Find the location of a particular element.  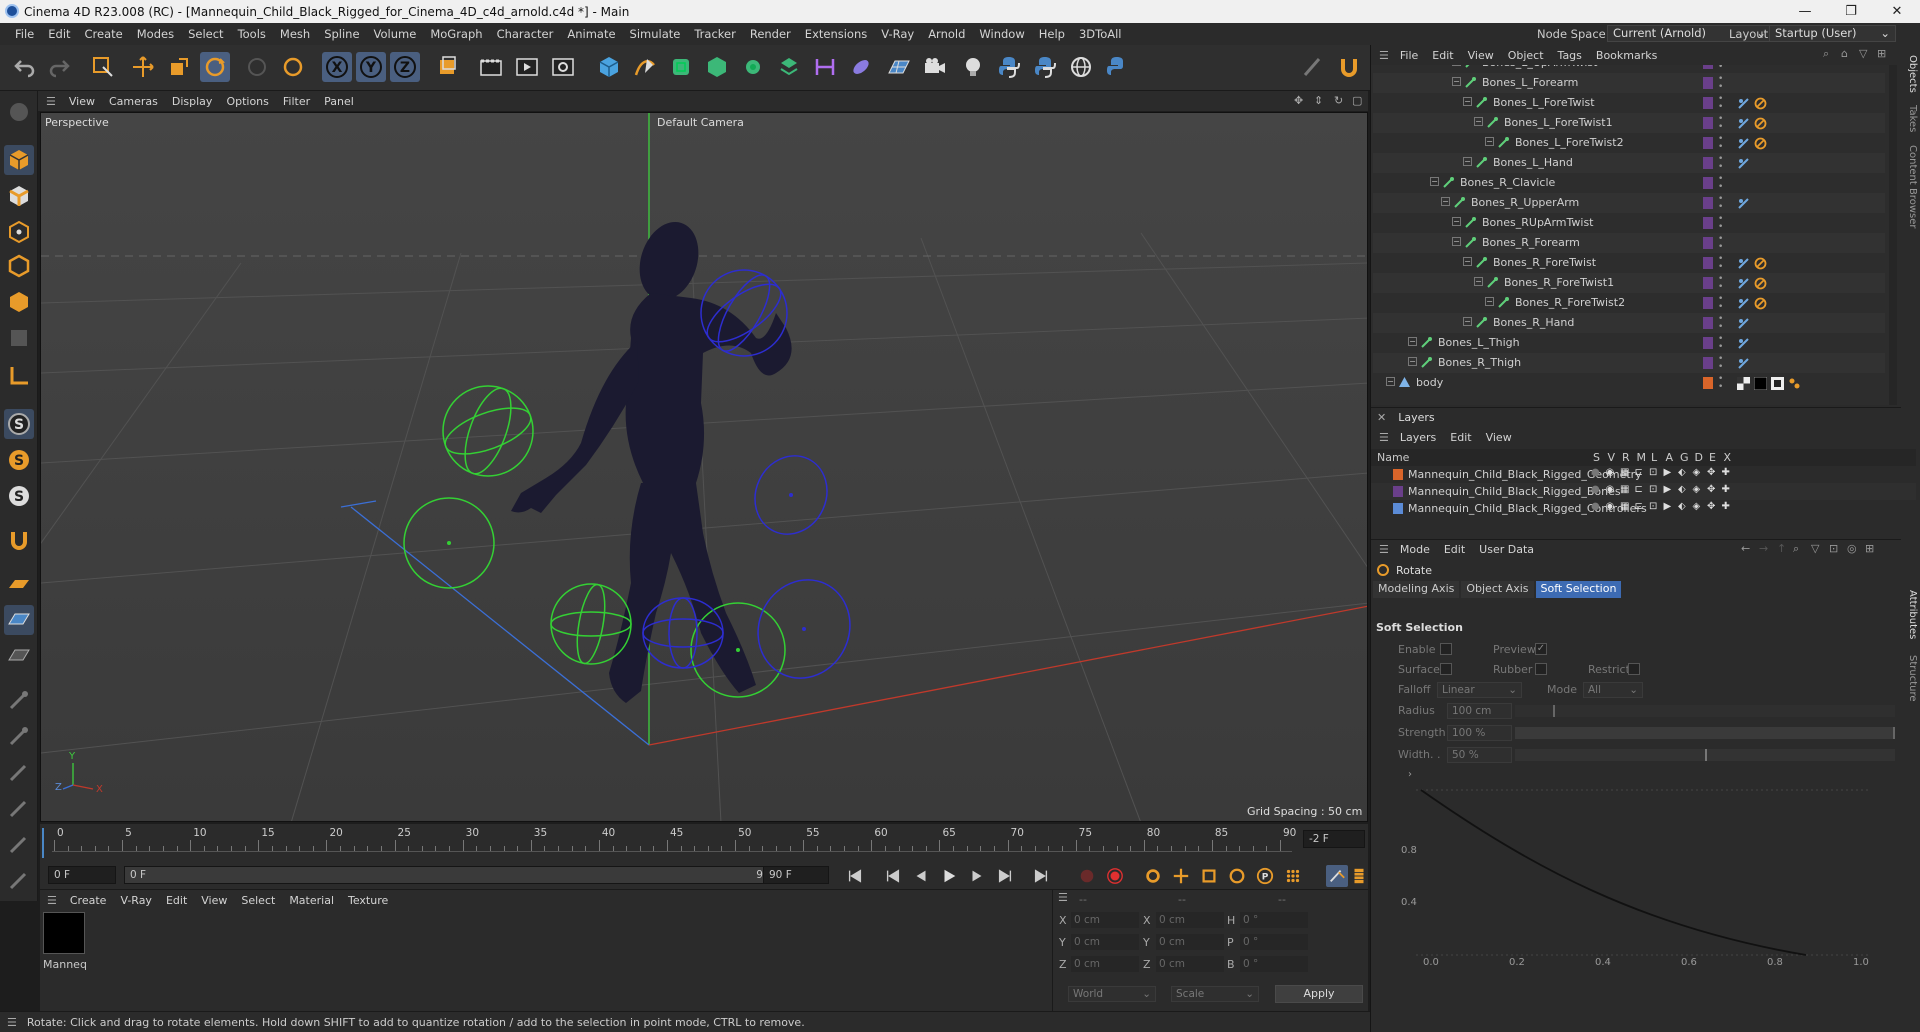

radius-slider-handle is located at coordinates (1554, 711).